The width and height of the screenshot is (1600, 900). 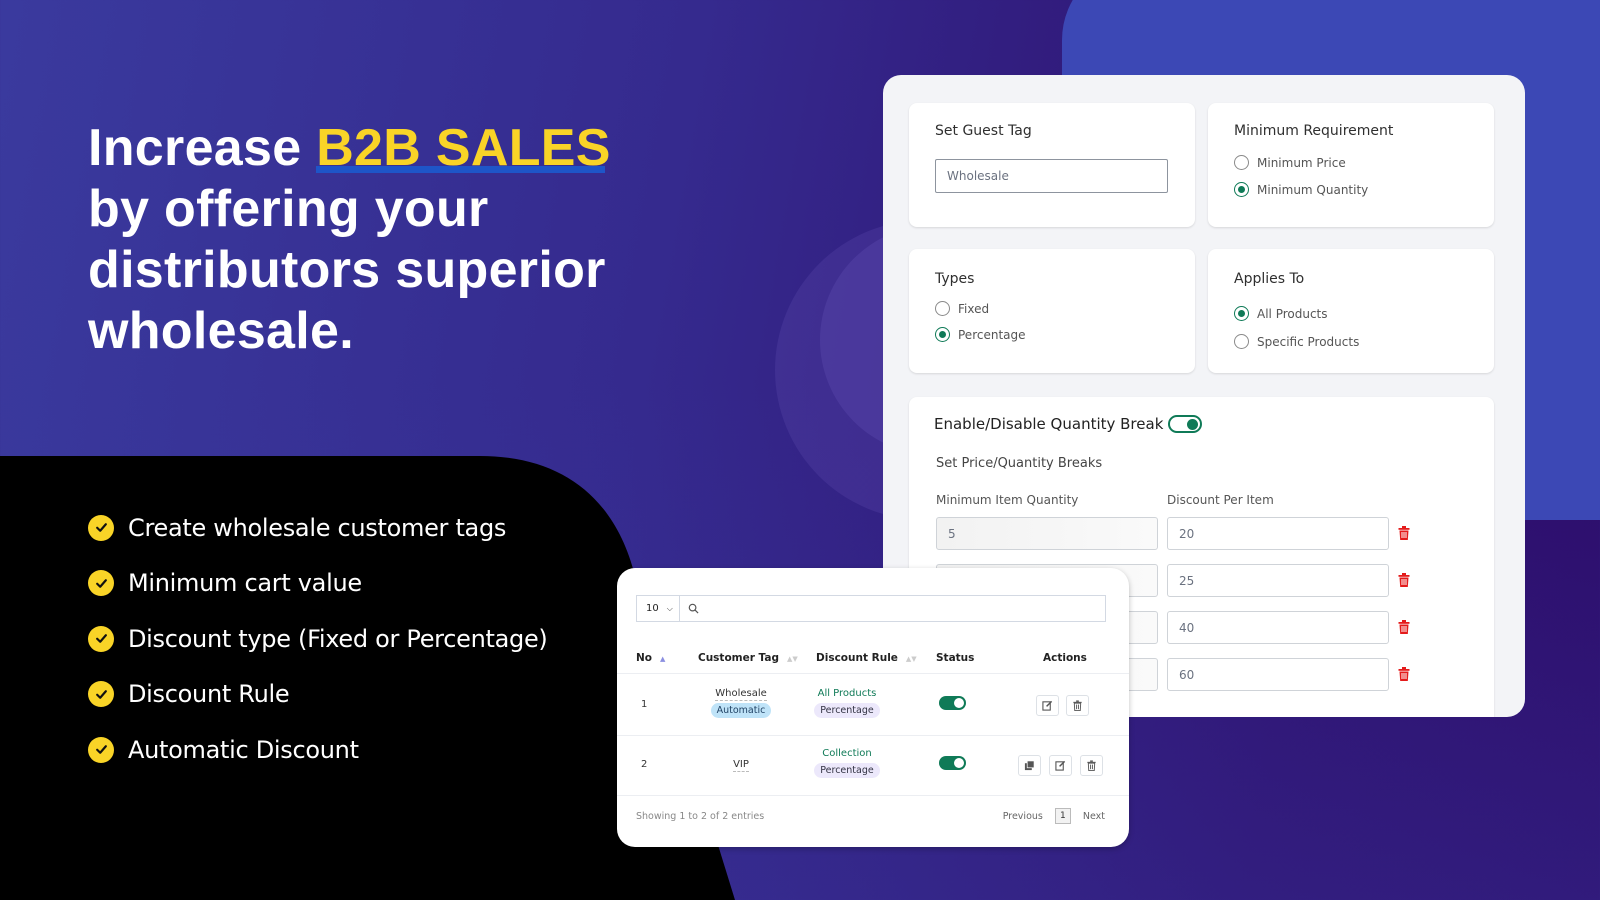 I want to click on radio-label: Minimum Quantity, so click(x=1313, y=189).